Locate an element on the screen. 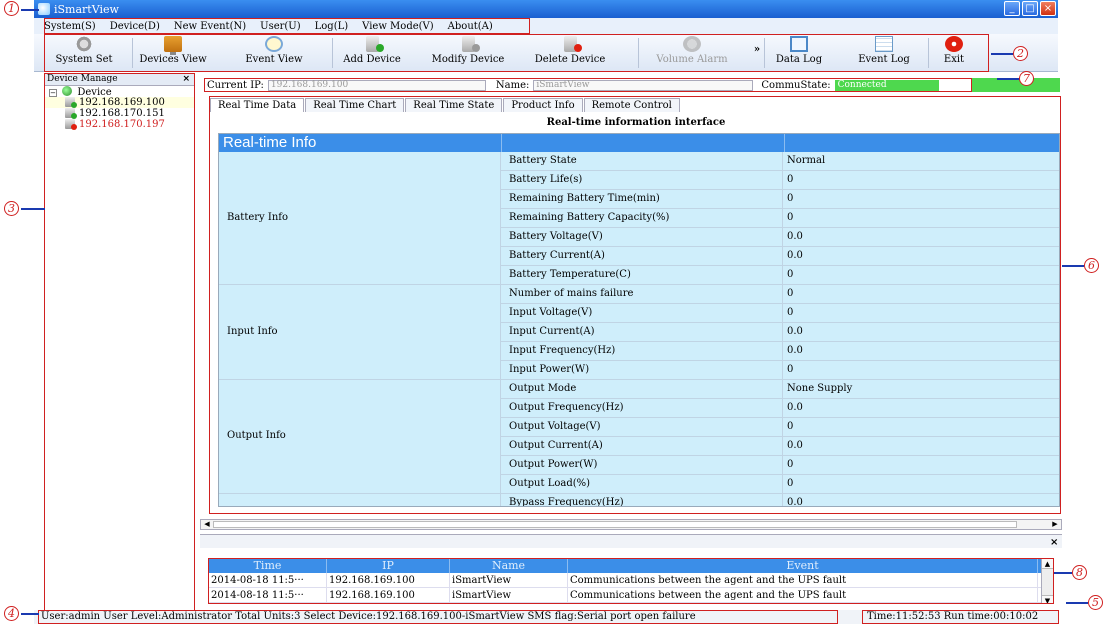 The height and width of the screenshot is (625, 1107). tree-item-device-3: 192.168.170.197 is located at coordinates (119, 124).